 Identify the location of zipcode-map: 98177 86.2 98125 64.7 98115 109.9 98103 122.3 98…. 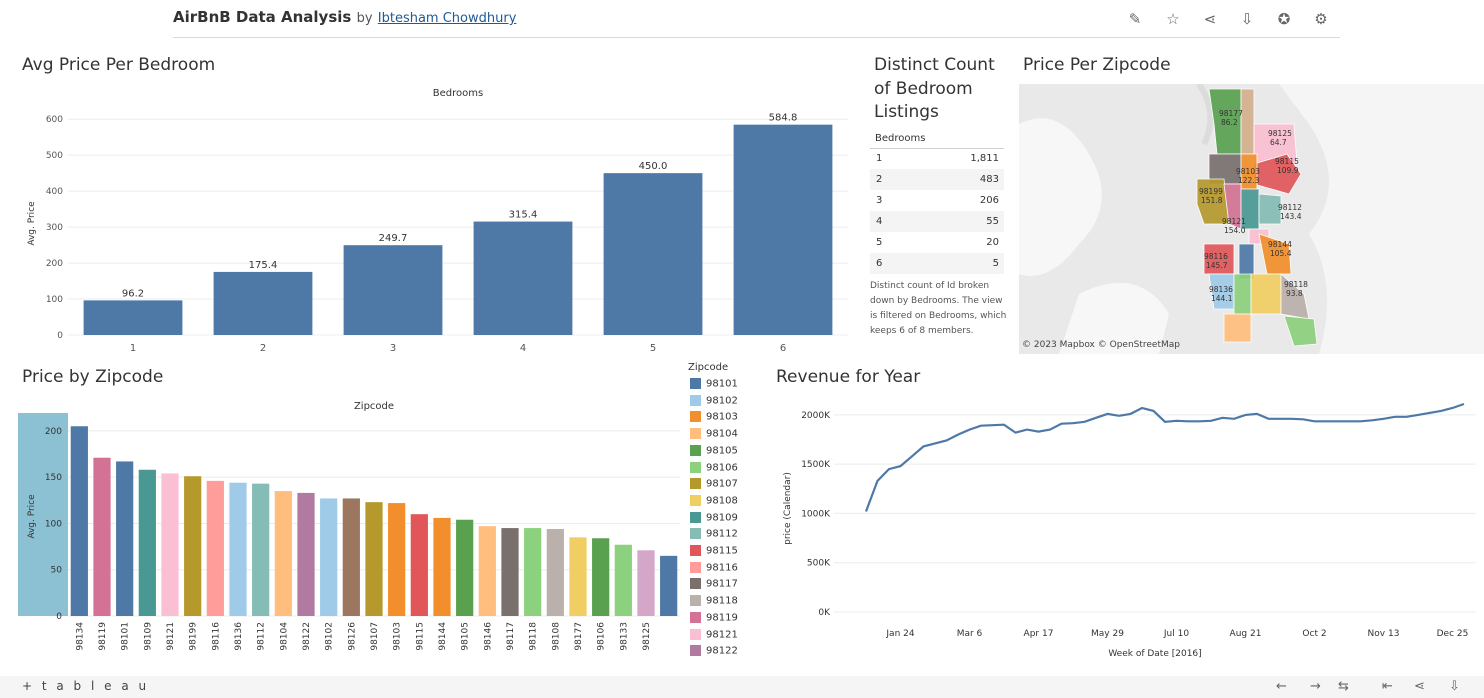
(1251, 219).